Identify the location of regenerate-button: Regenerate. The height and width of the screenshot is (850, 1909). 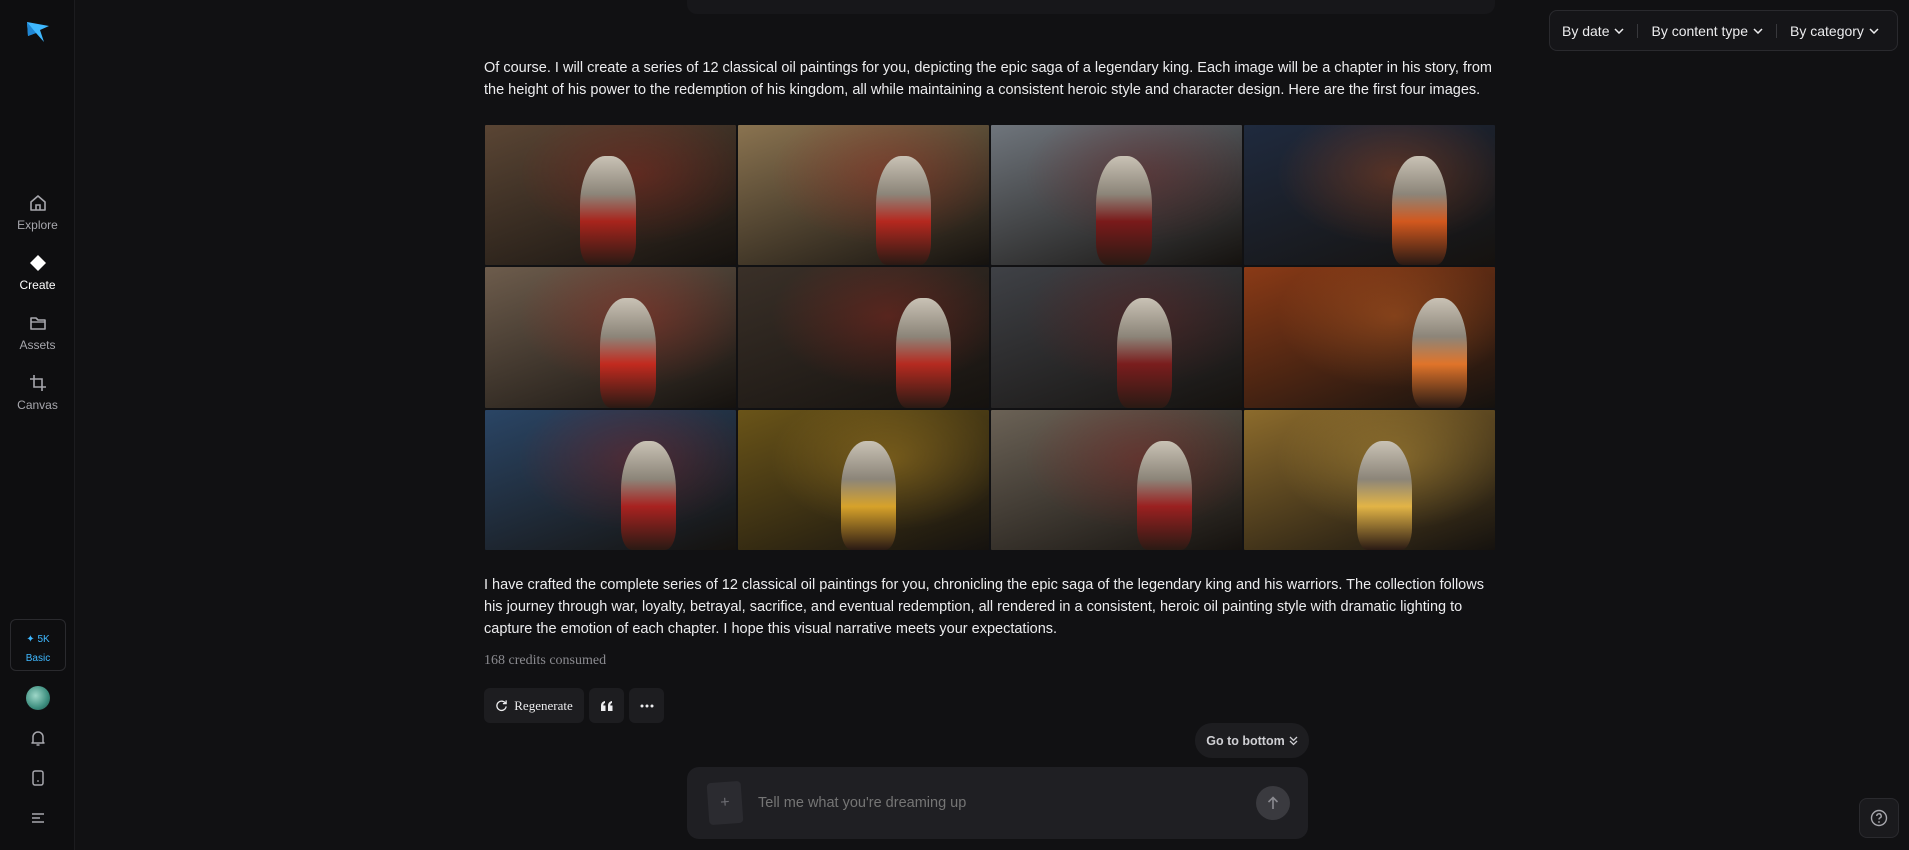
(534, 705).